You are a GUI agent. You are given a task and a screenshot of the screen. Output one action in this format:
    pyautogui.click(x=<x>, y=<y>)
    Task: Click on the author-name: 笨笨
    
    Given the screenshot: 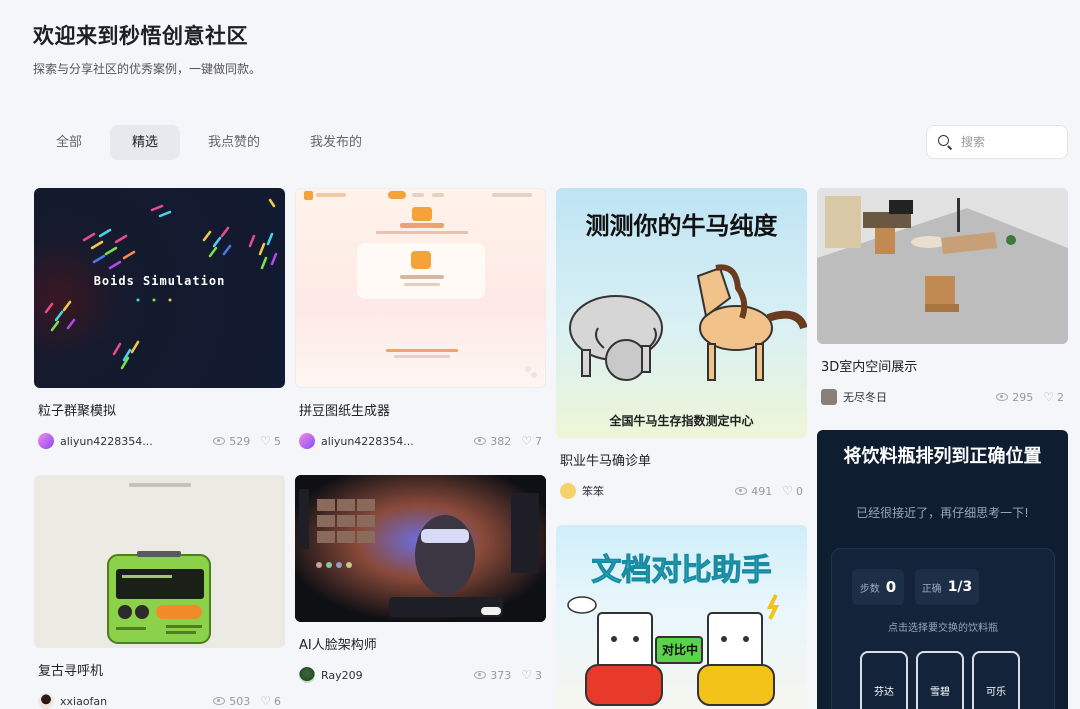 What is the action you would take?
    pyautogui.click(x=653, y=491)
    